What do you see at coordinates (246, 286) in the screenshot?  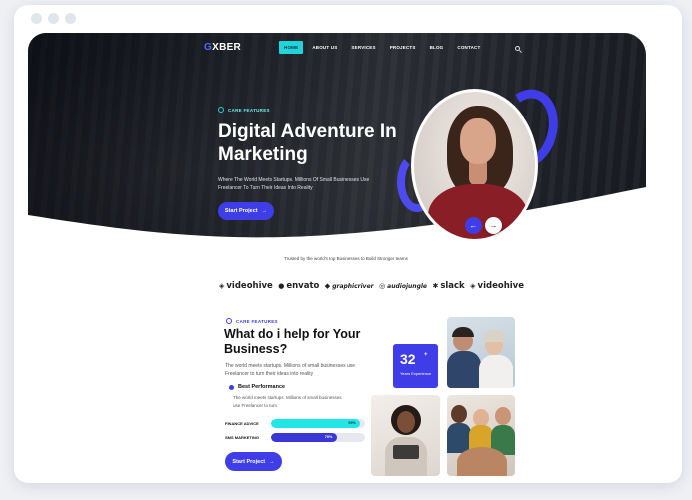 I see `brand-logo-videohive: ◈ videohive` at bounding box center [246, 286].